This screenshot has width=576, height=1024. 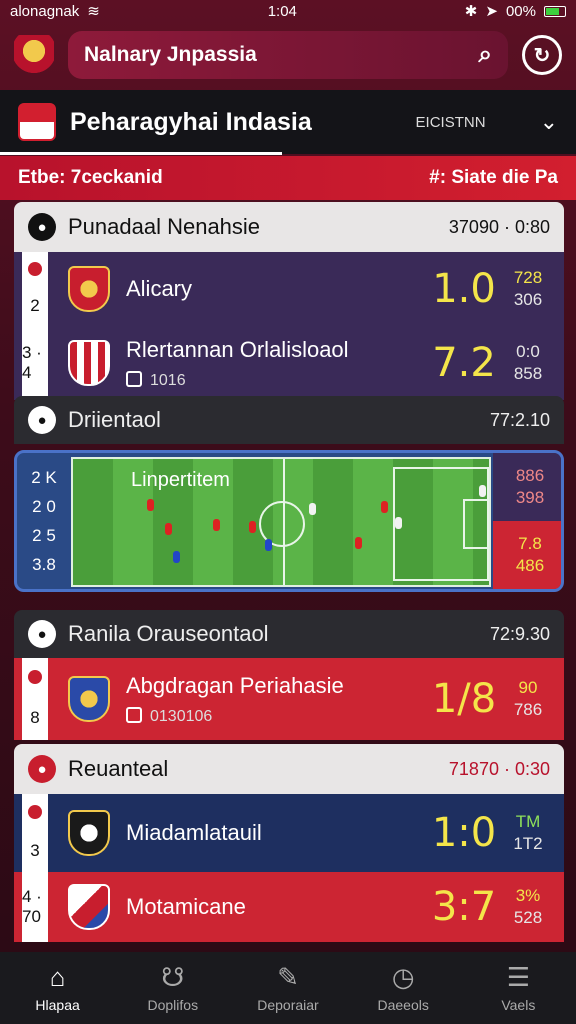 I want to click on section-time: 72:9.30, so click(x=519, y=633).